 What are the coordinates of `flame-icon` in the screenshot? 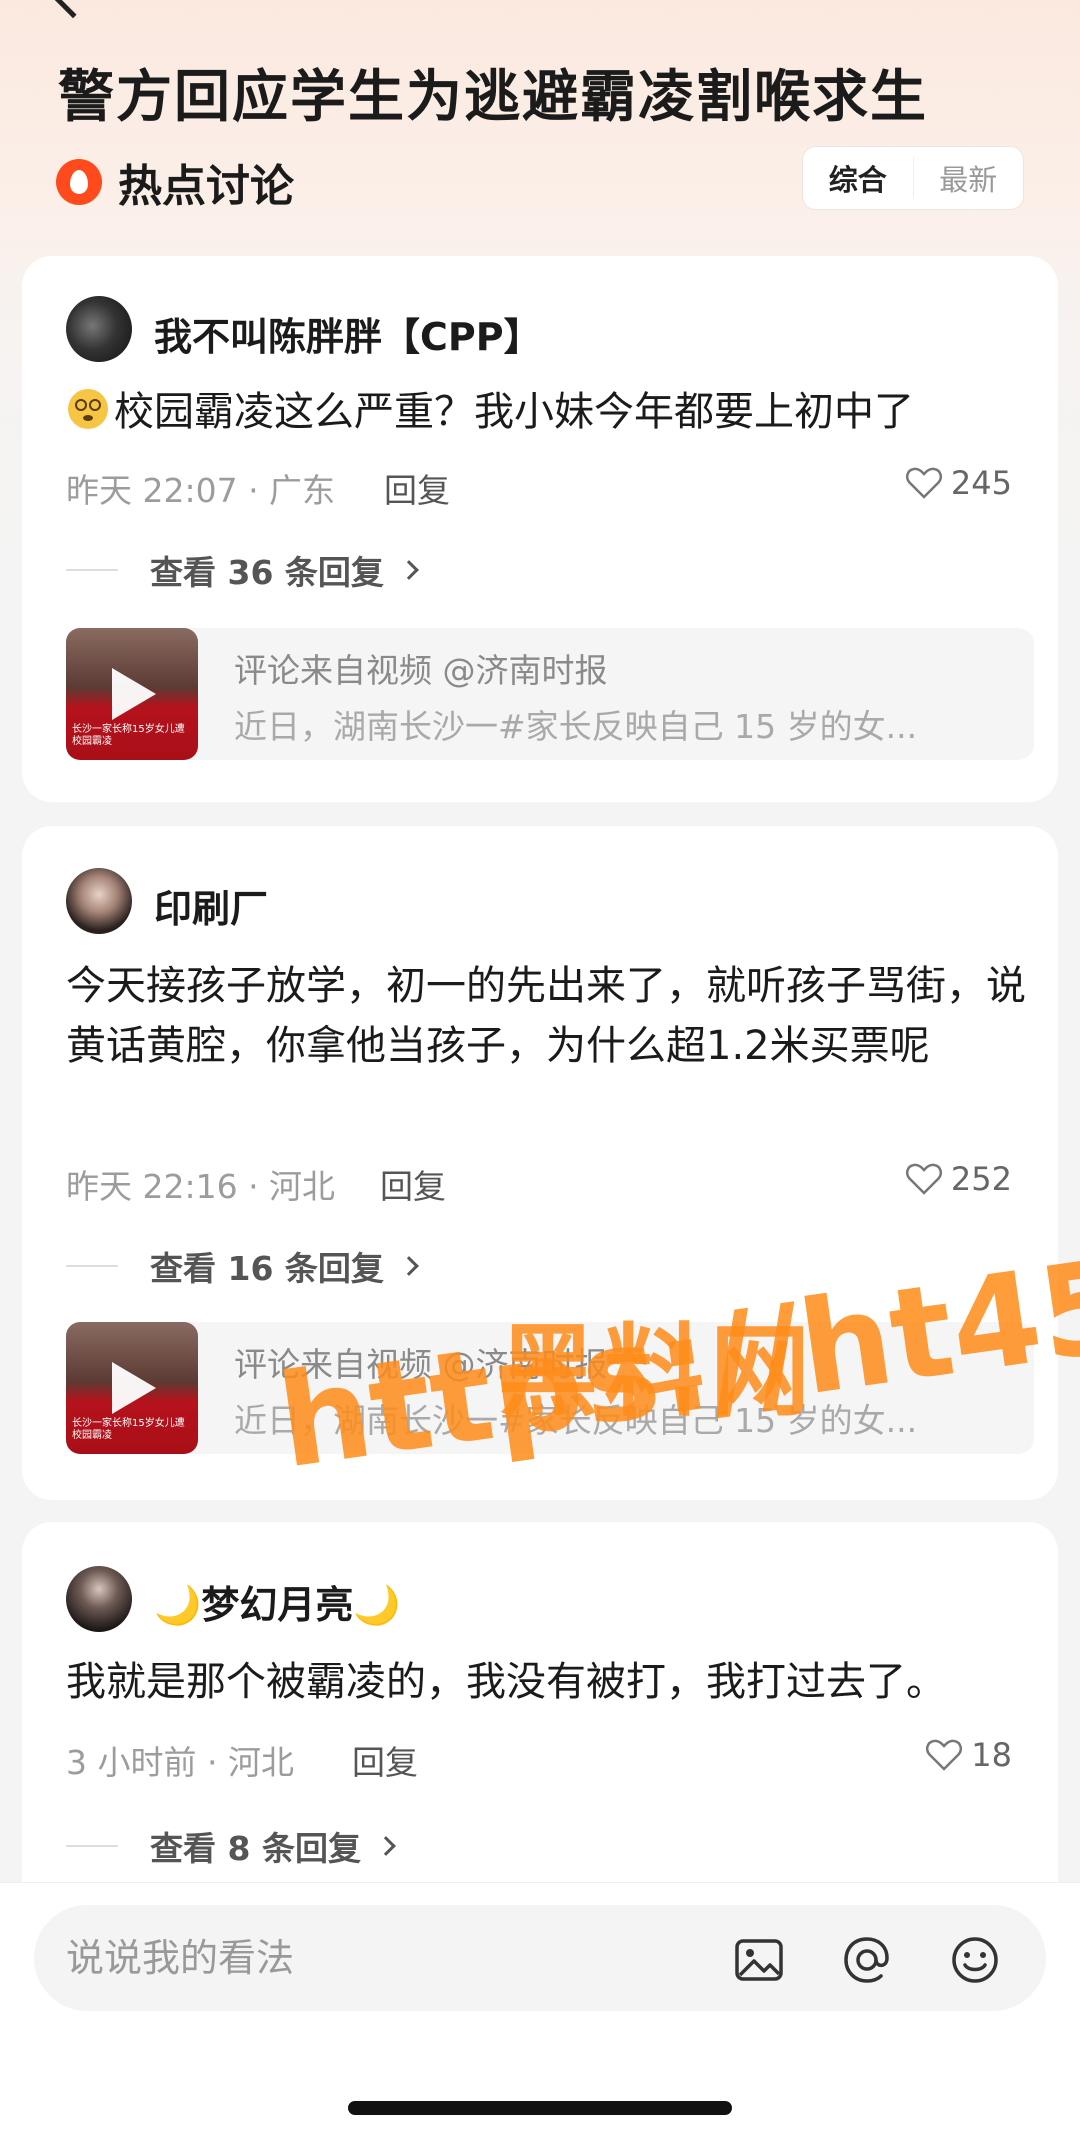 It's located at (79, 182).